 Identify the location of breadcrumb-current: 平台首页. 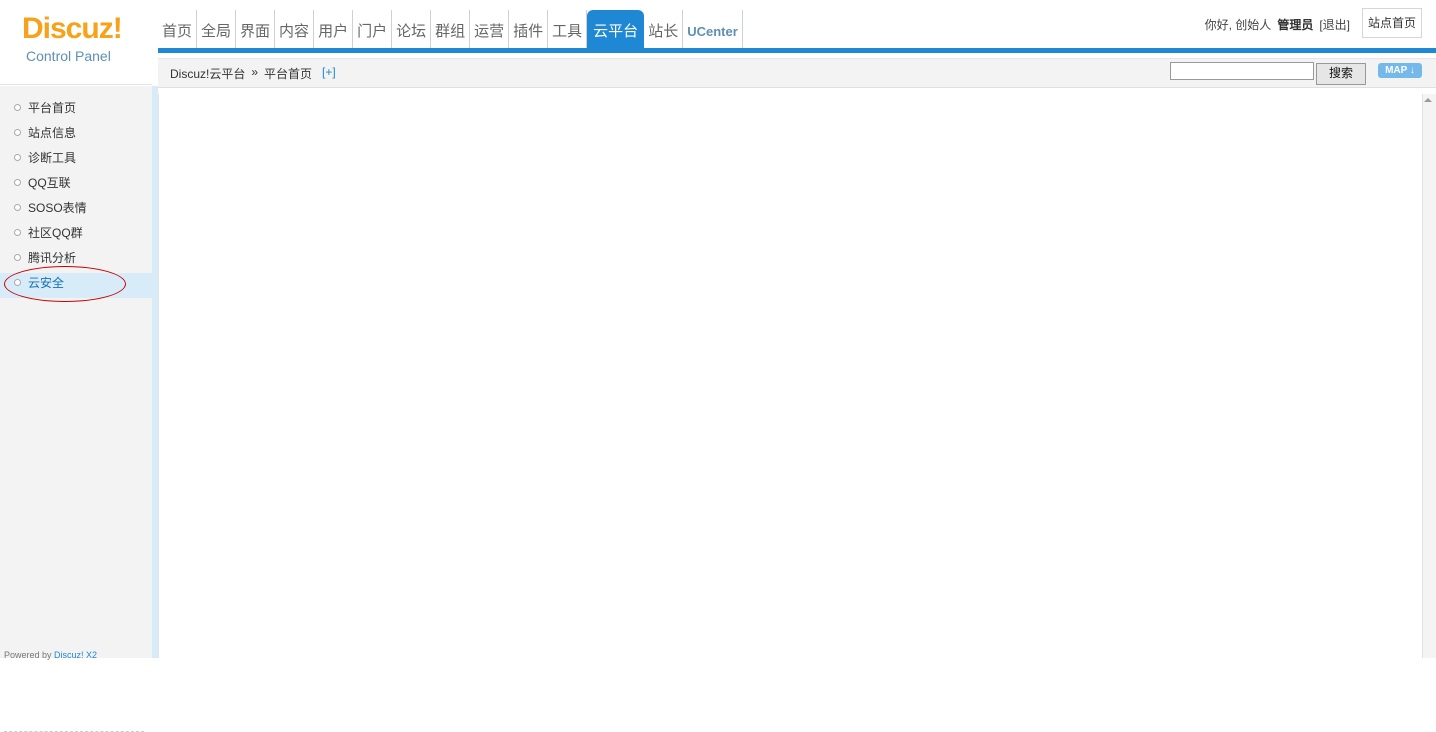
(288, 74).